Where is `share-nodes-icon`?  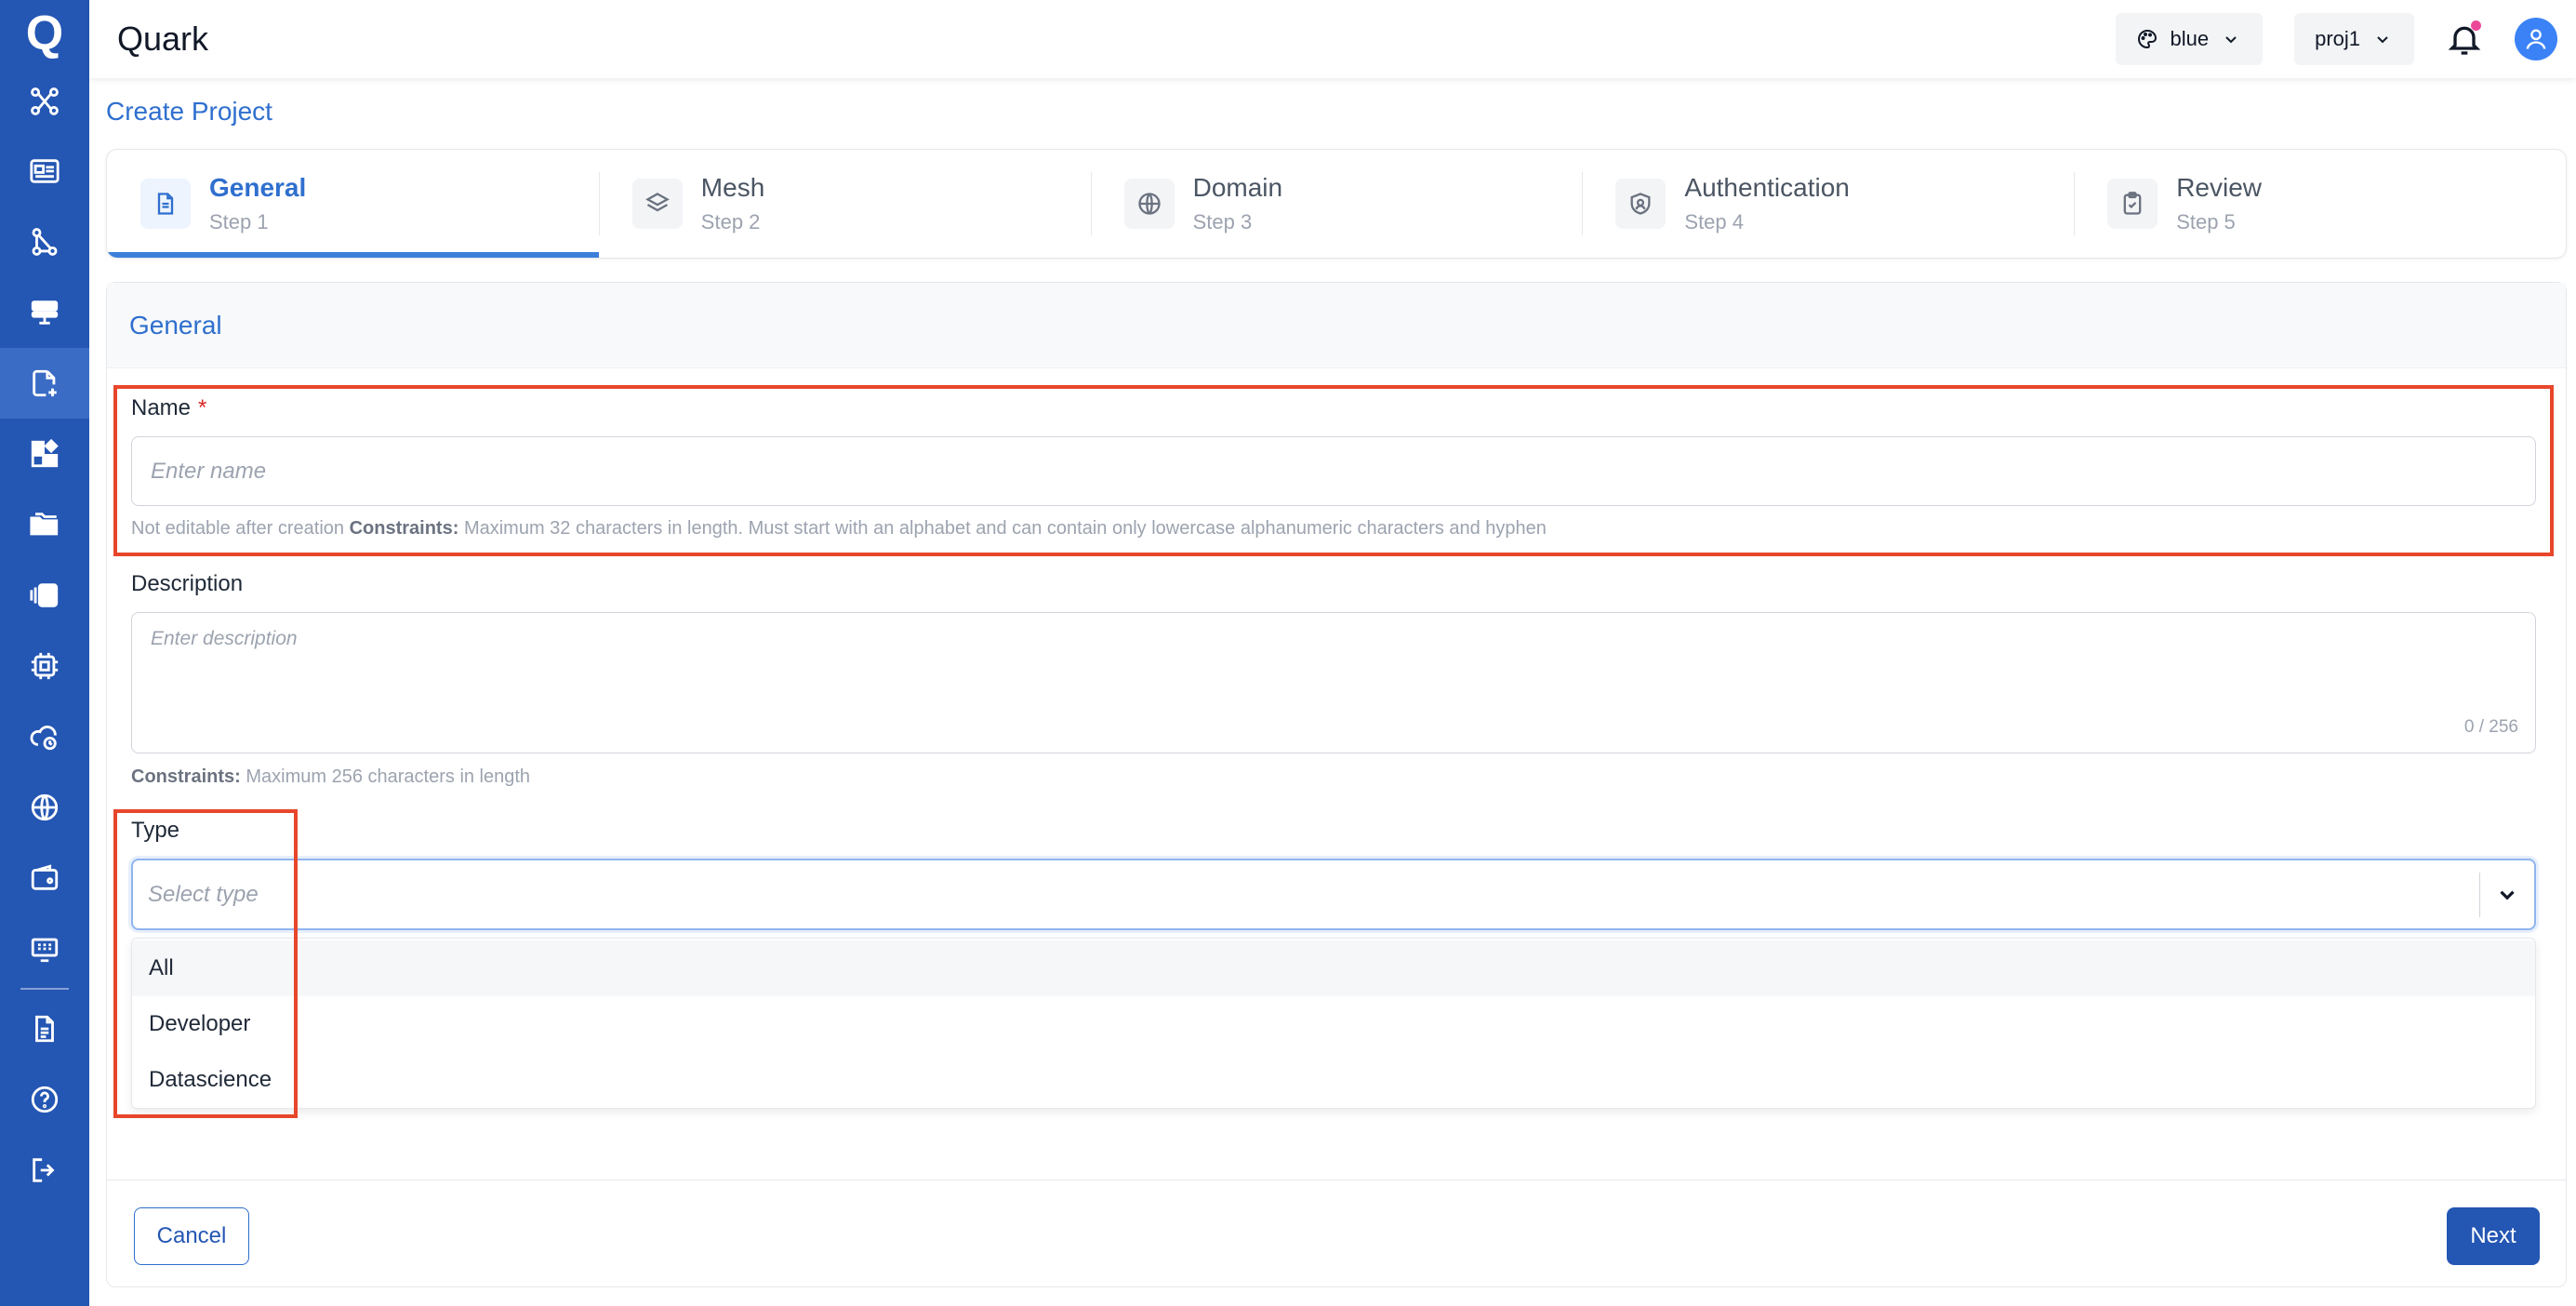 share-nodes-icon is located at coordinates (45, 101).